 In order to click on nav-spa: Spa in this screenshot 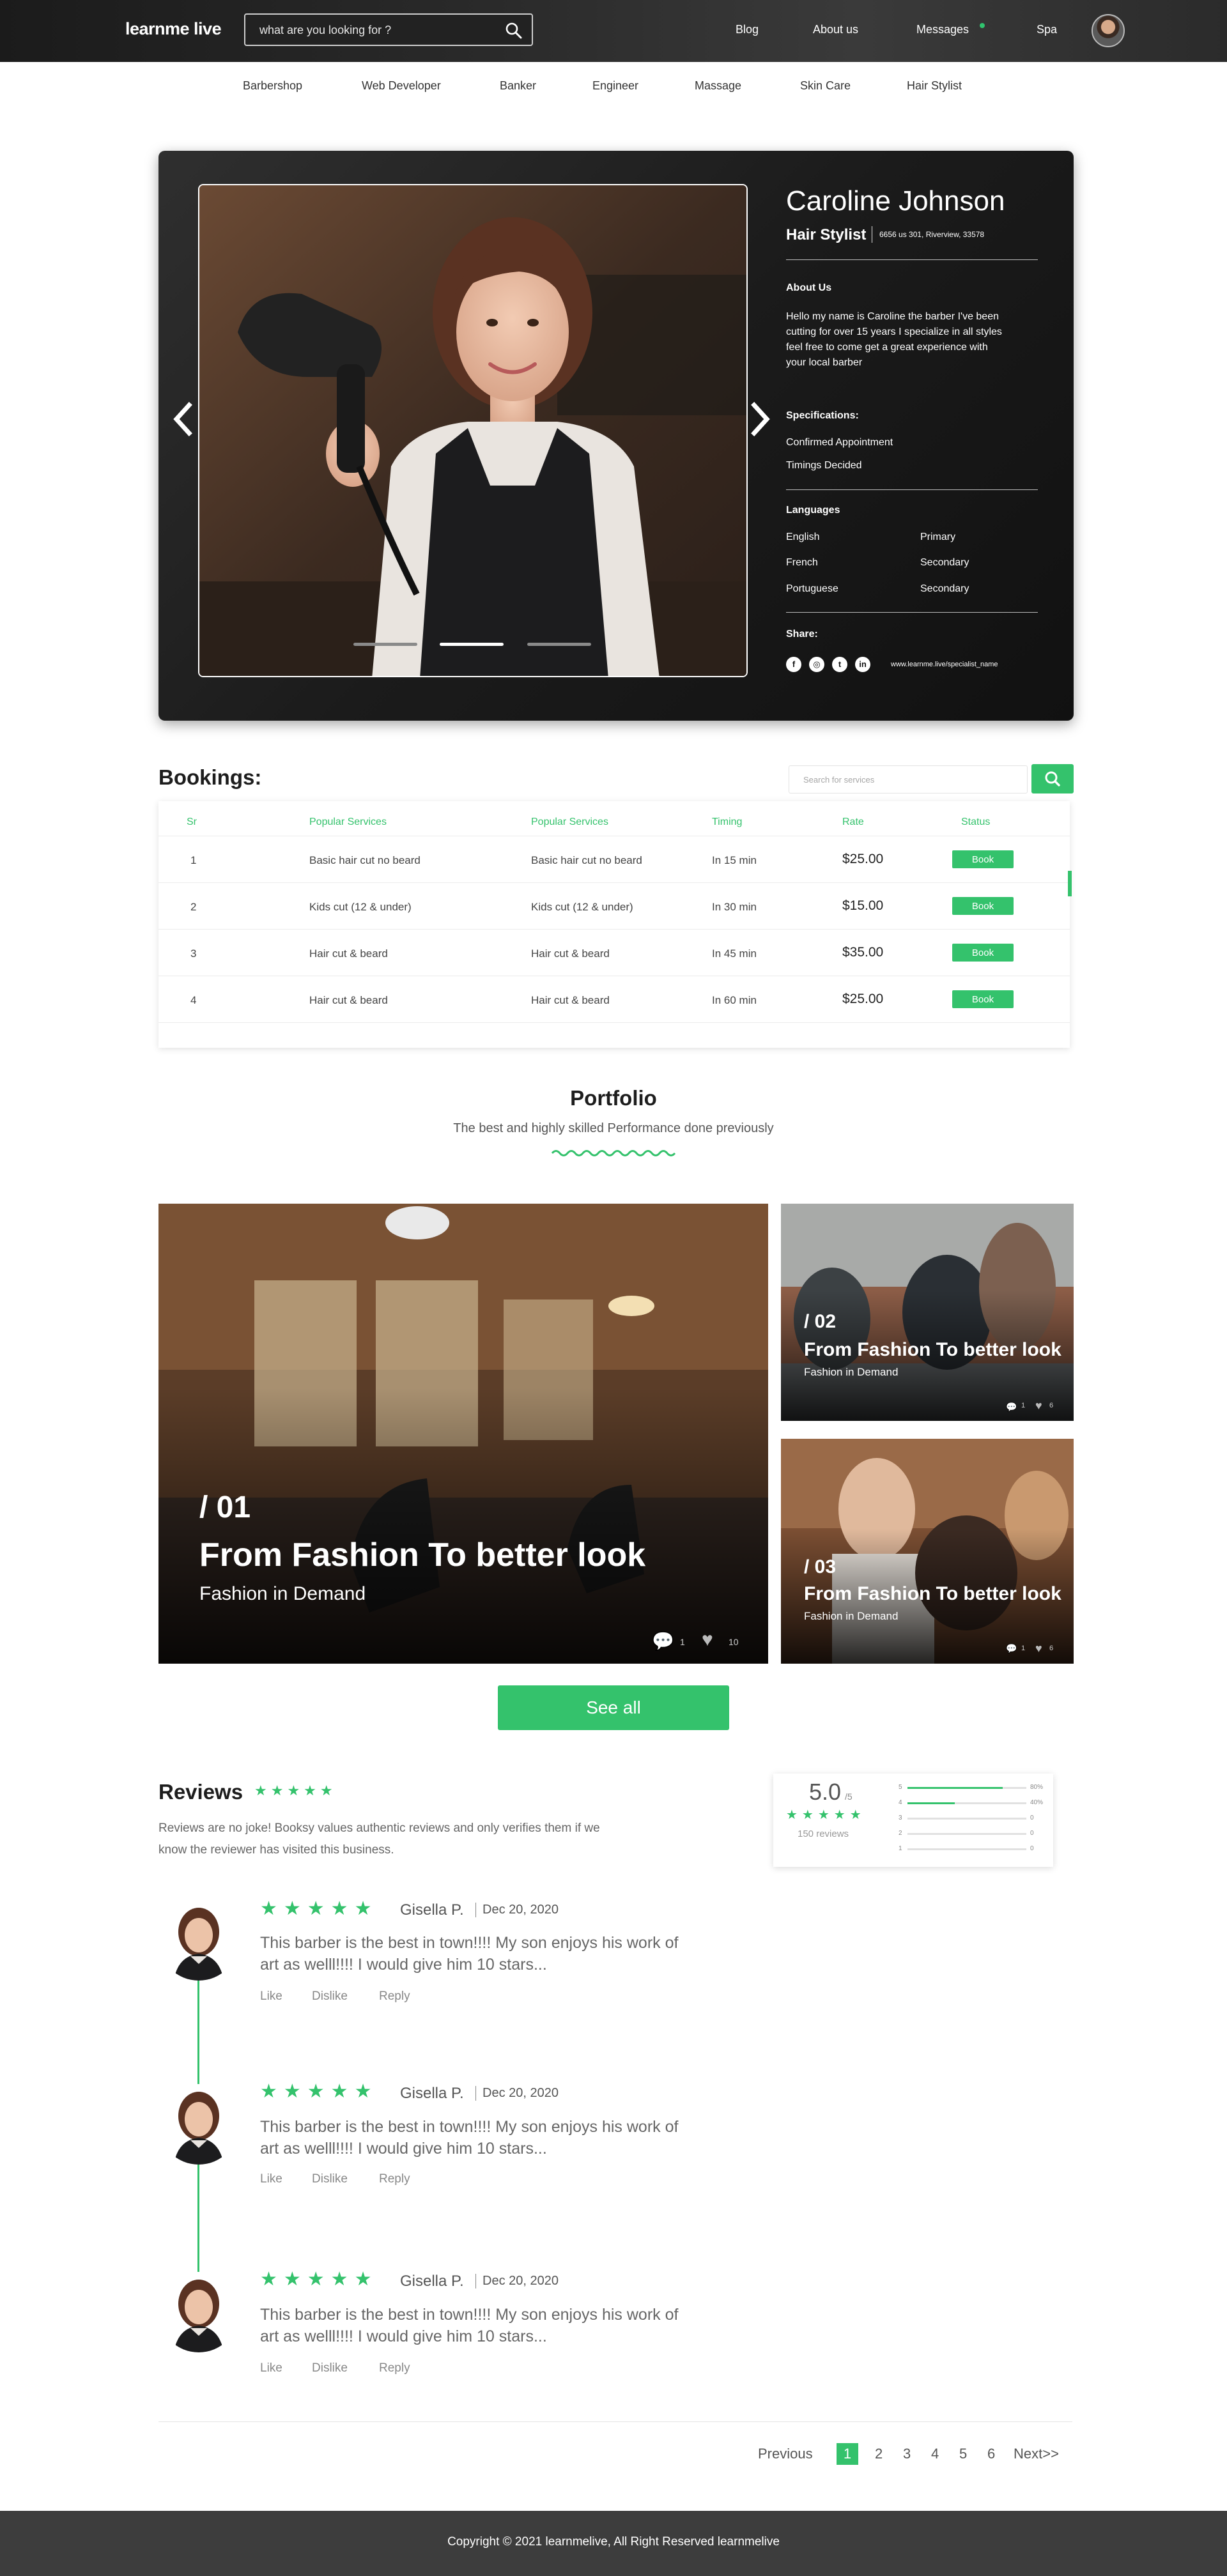, I will do `click(1047, 29)`.